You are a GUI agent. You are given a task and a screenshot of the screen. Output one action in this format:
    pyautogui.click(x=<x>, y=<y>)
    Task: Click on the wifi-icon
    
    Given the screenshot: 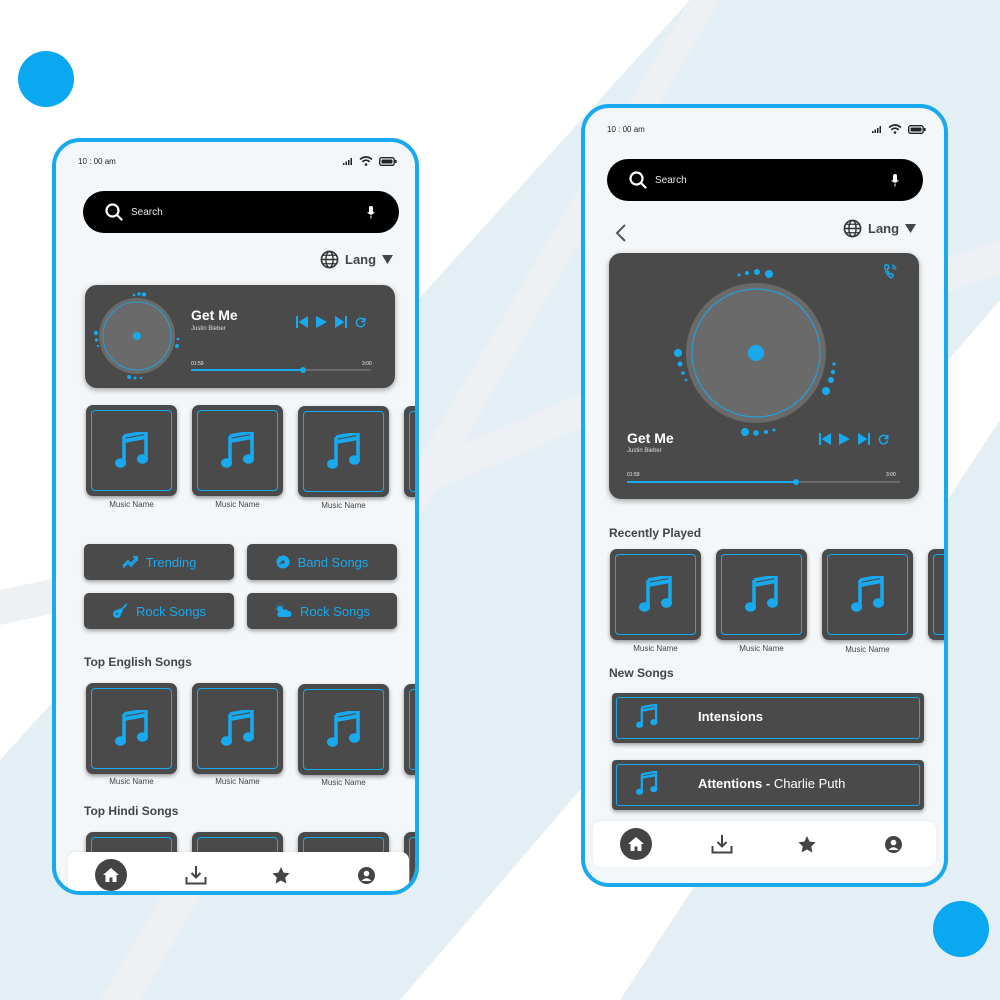 What is the action you would take?
    pyautogui.click(x=366, y=161)
    